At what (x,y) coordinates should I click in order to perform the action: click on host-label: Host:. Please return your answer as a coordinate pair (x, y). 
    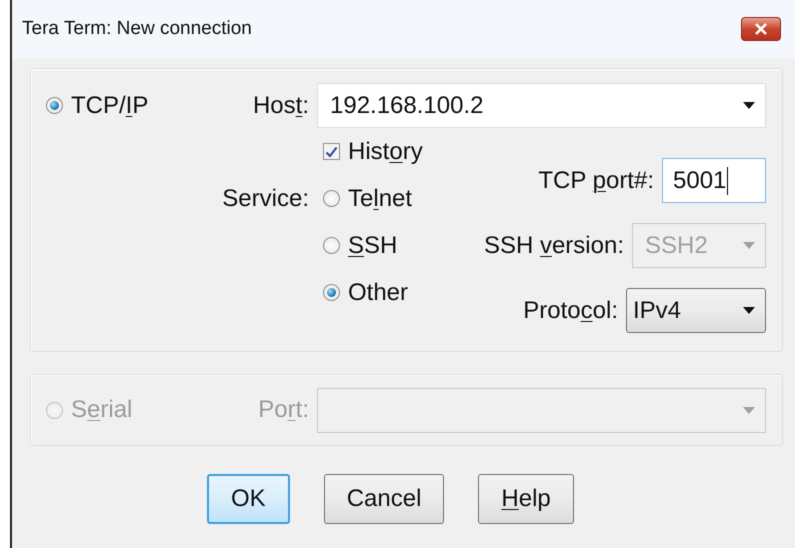
    Looking at the image, I should click on (280, 105).